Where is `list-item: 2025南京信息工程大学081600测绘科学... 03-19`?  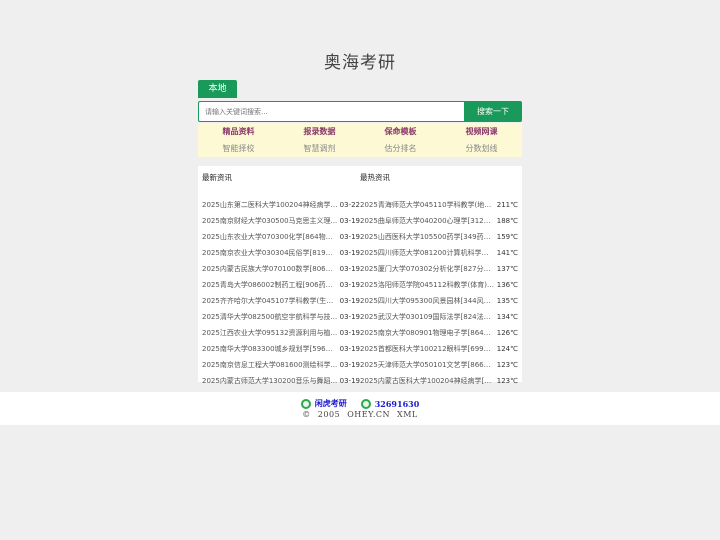 list-item: 2025南京信息工程大学081600测绘科学... 03-19 is located at coordinates (281, 365).